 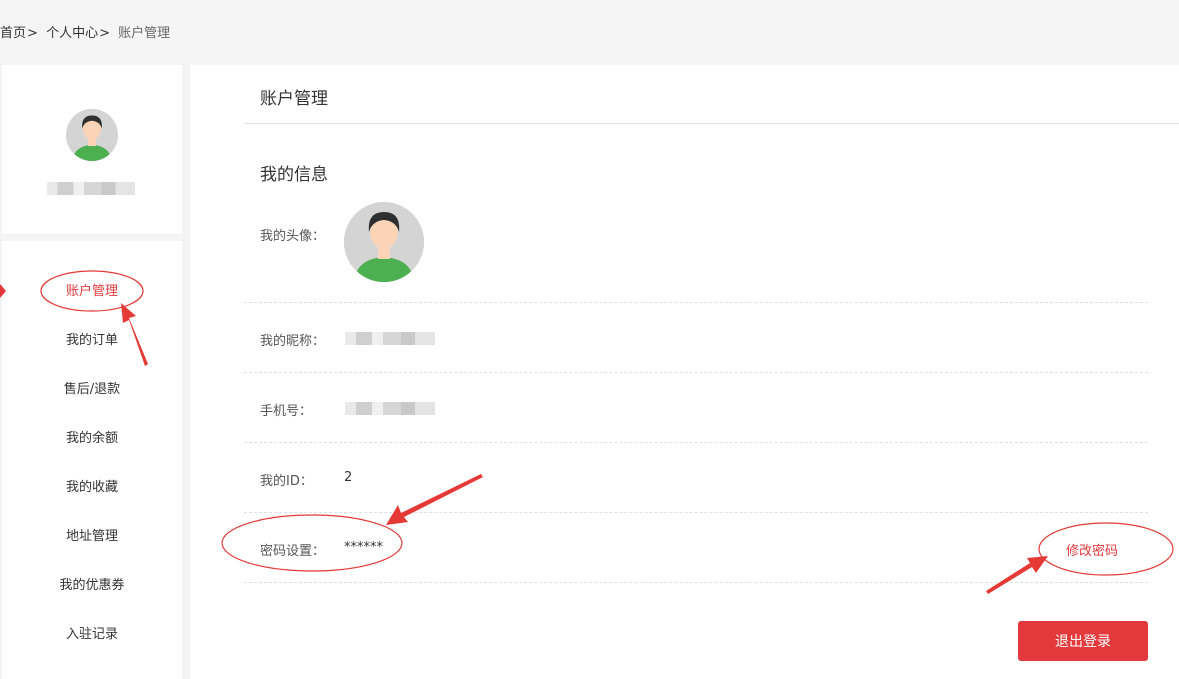 What do you see at coordinates (286, 481) in the screenshot?
I see `id-label: 我的ID：` at bounding box center [286, 481].